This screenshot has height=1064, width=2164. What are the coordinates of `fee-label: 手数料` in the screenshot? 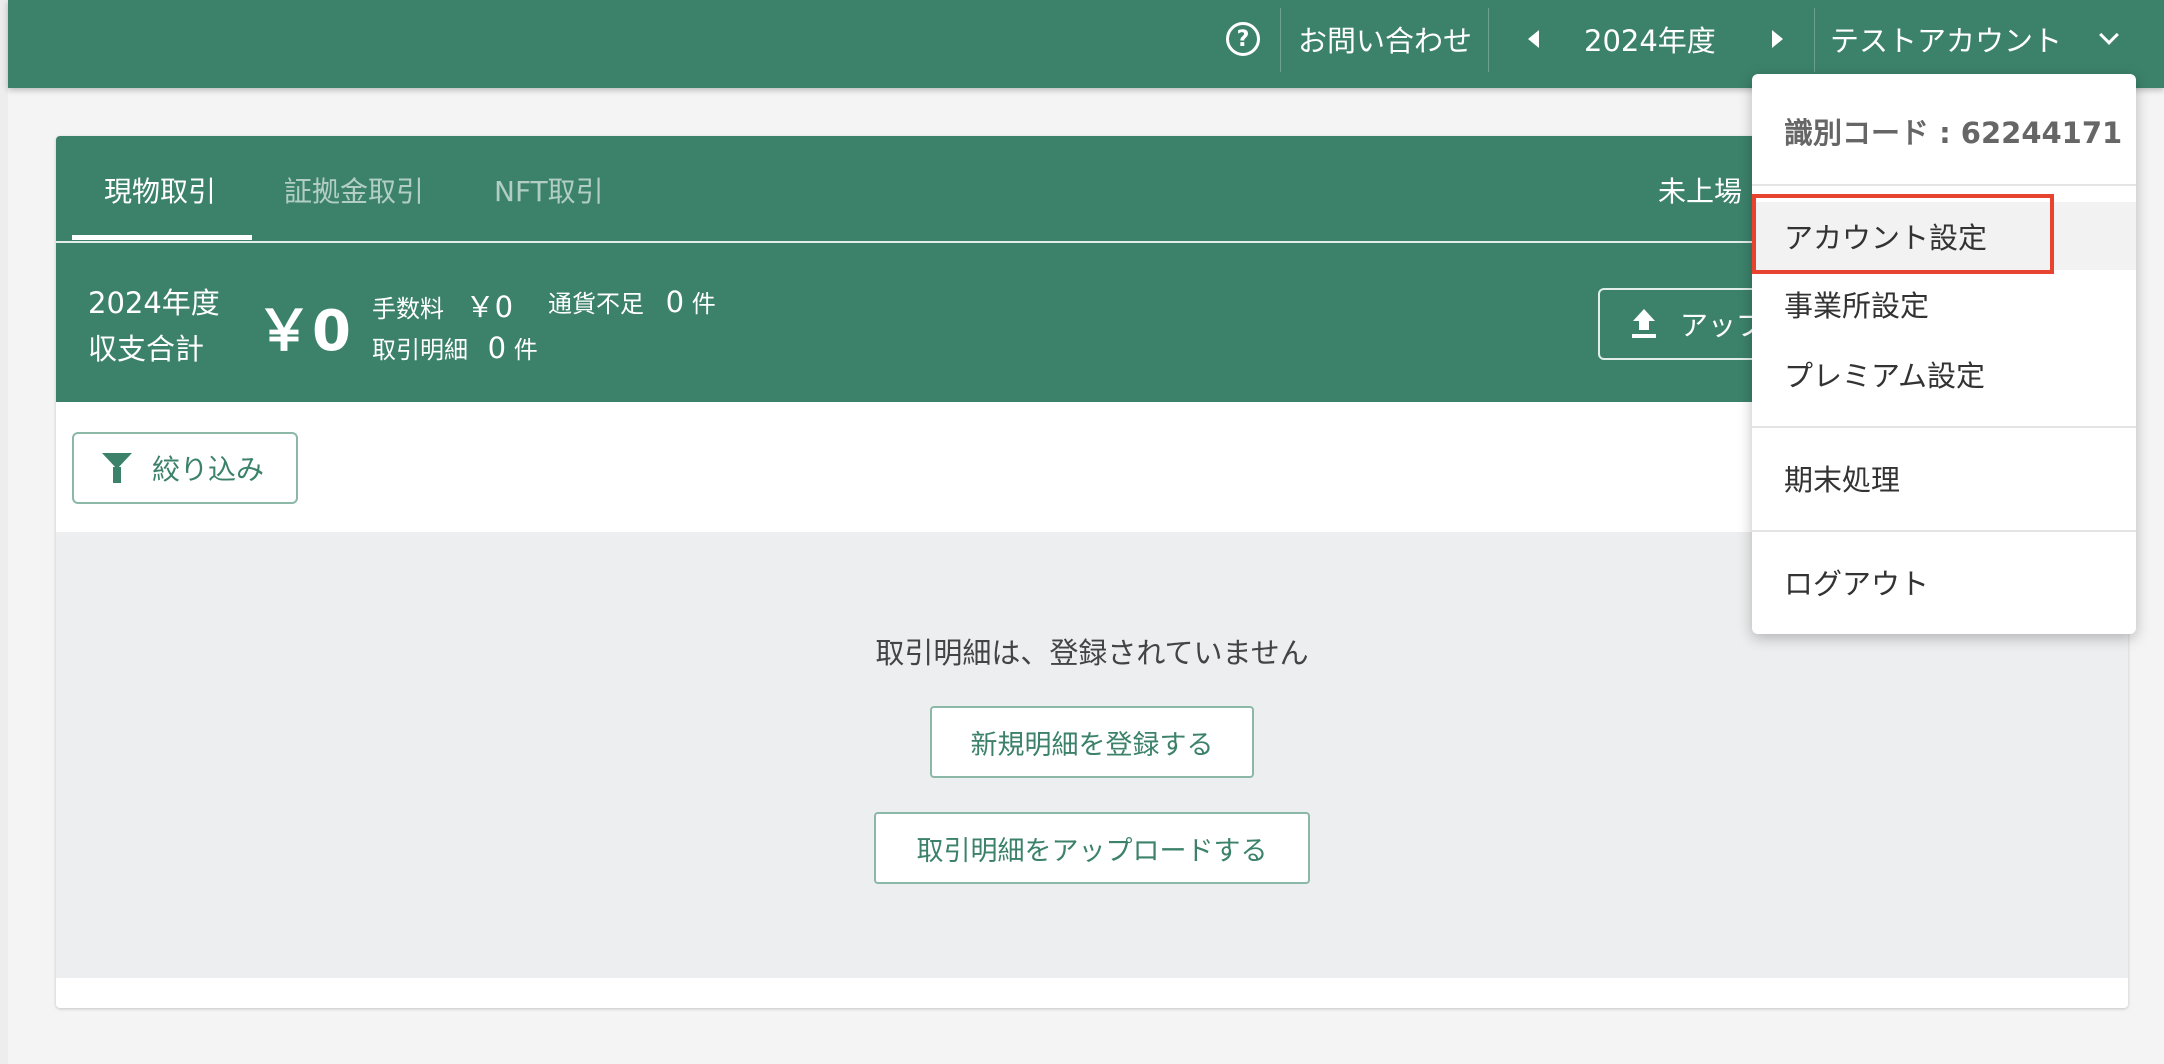 It's located at (408, 309).